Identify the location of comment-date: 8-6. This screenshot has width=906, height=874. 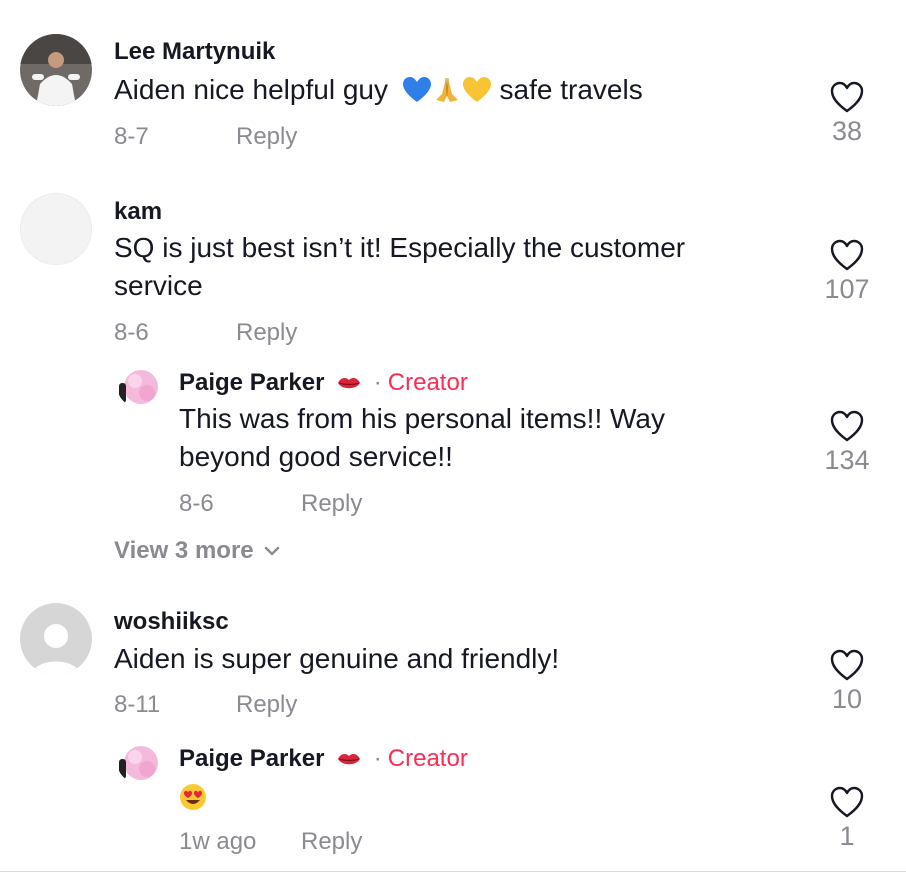
(131, 332).